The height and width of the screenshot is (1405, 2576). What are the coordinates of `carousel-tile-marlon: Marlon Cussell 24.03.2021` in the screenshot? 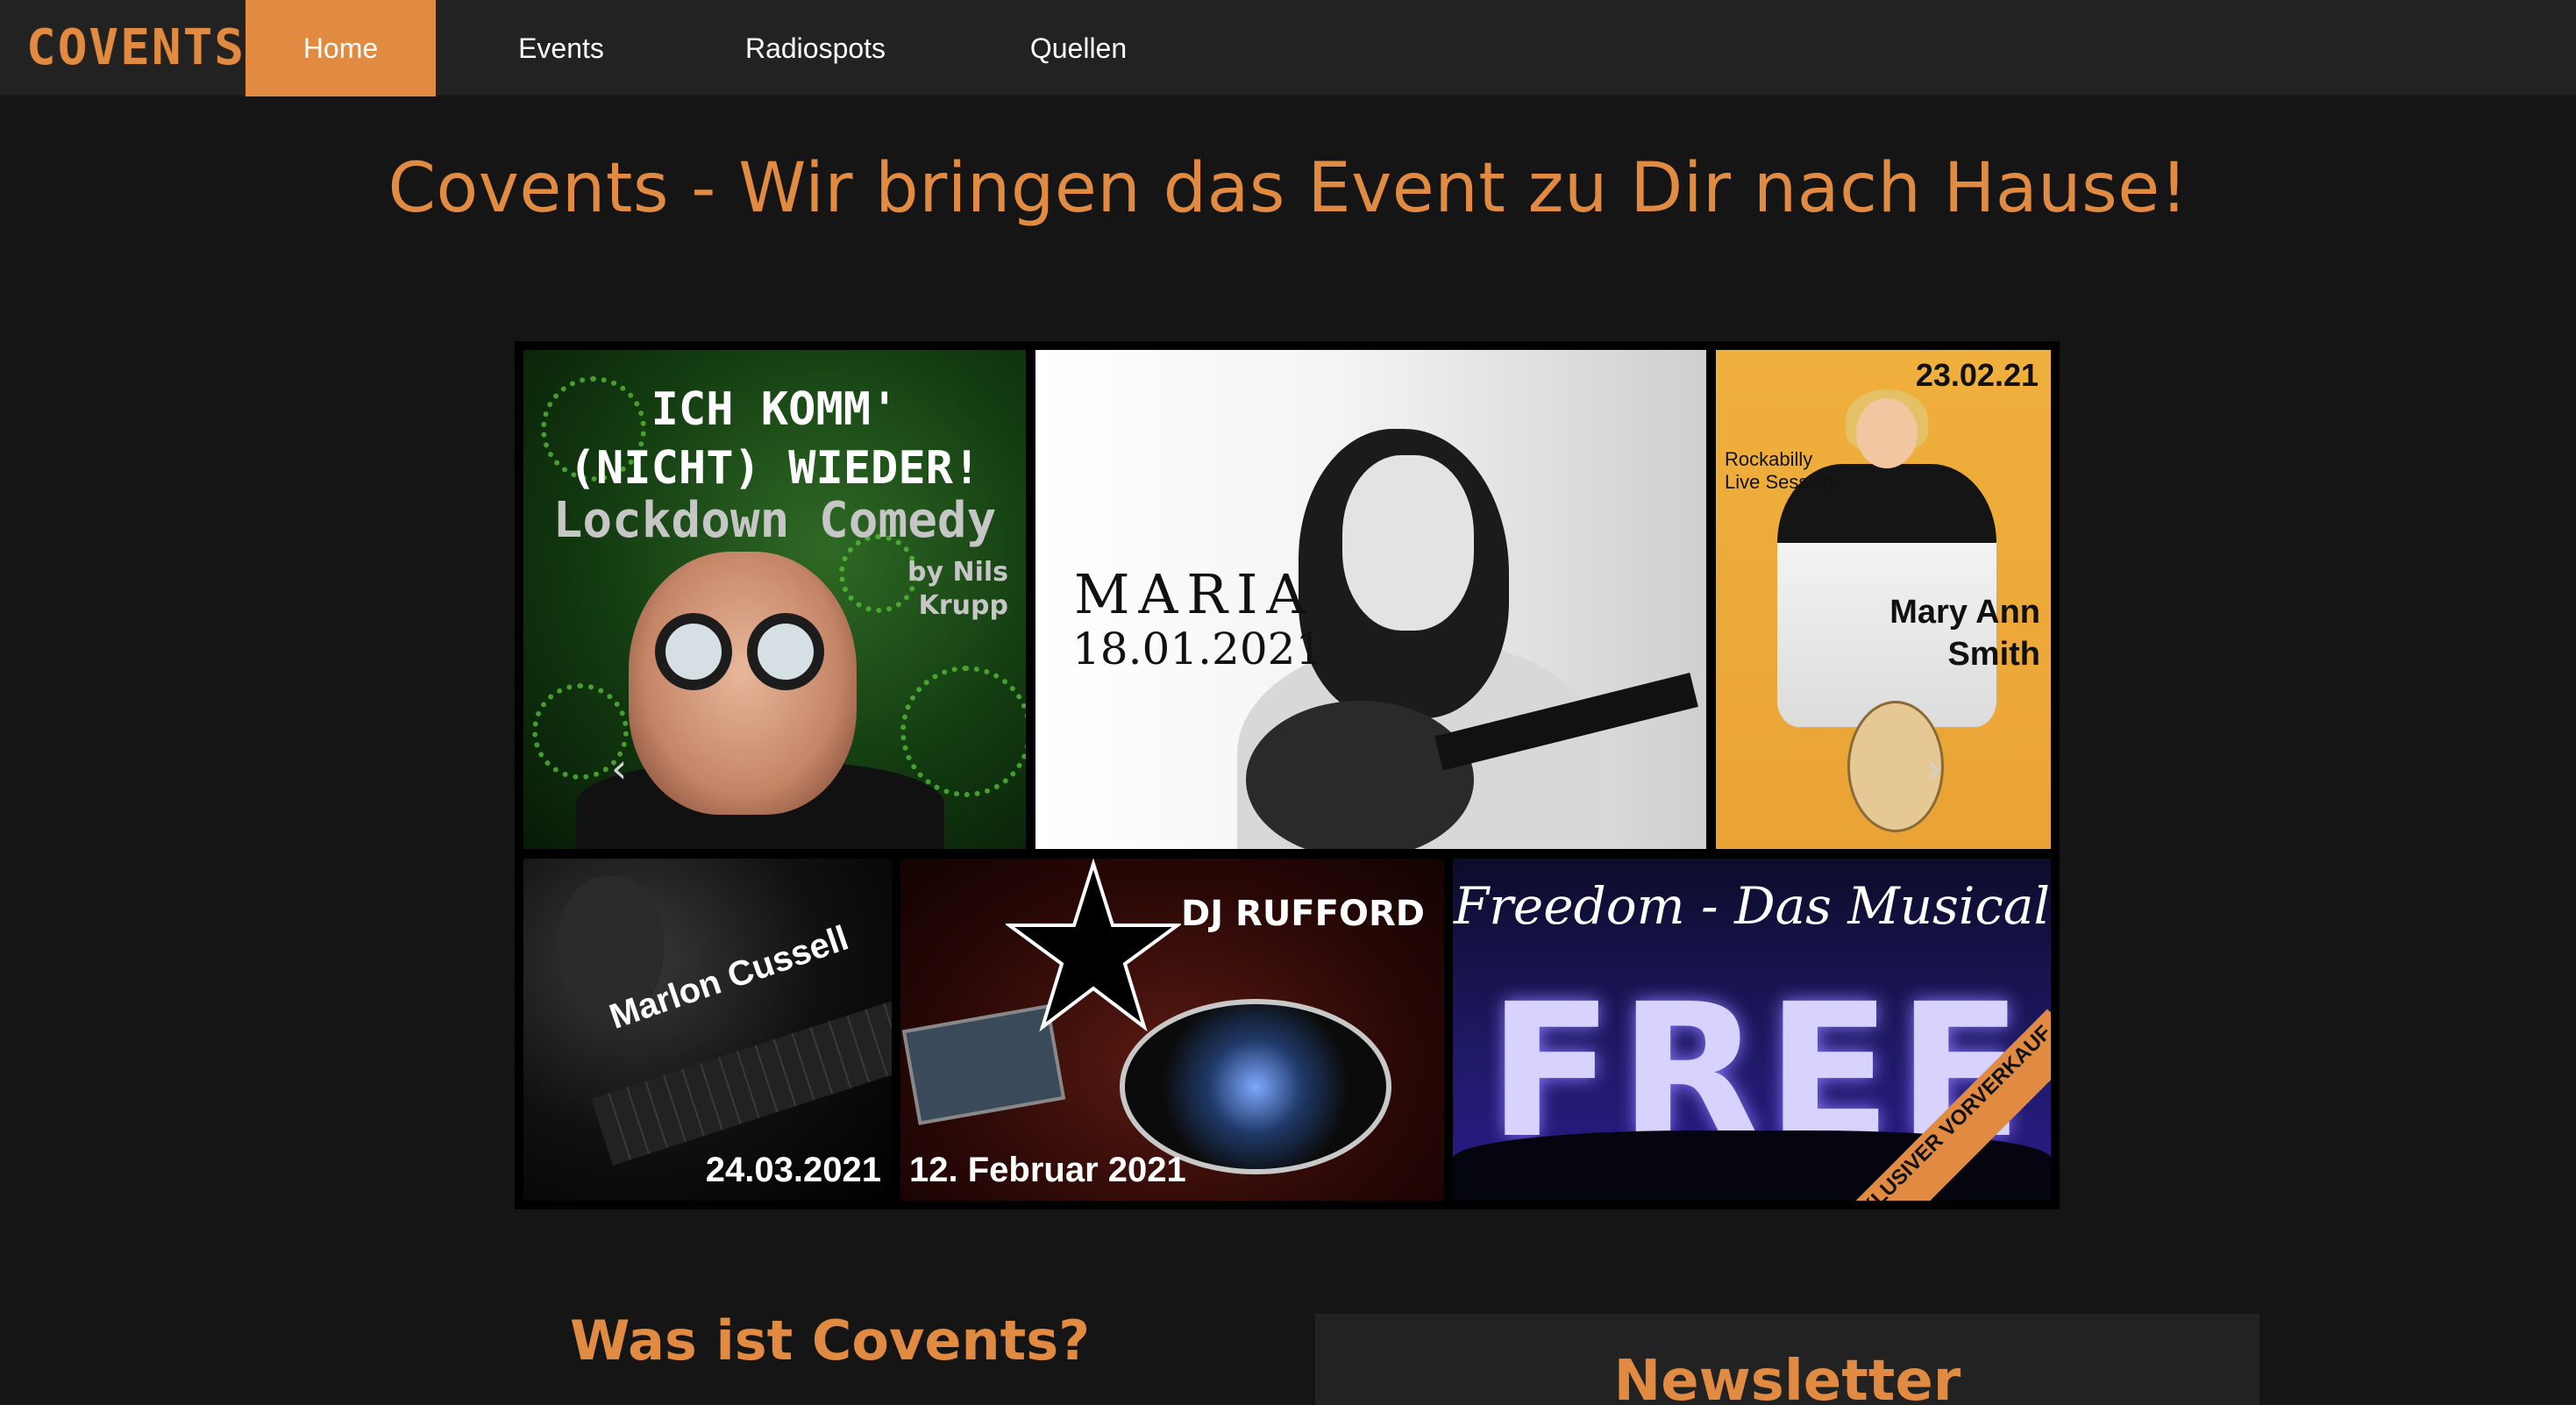 It's located at (707, 1030).